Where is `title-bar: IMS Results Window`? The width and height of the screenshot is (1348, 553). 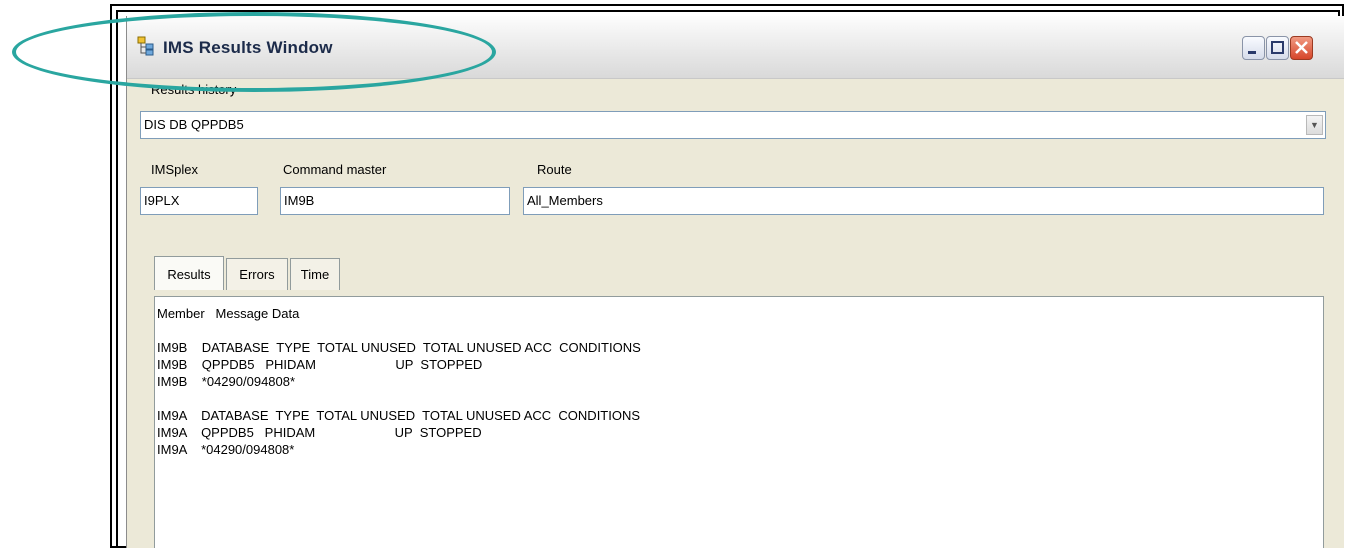 title-bar: IMS Results Window is located at coordinates (735, 47).